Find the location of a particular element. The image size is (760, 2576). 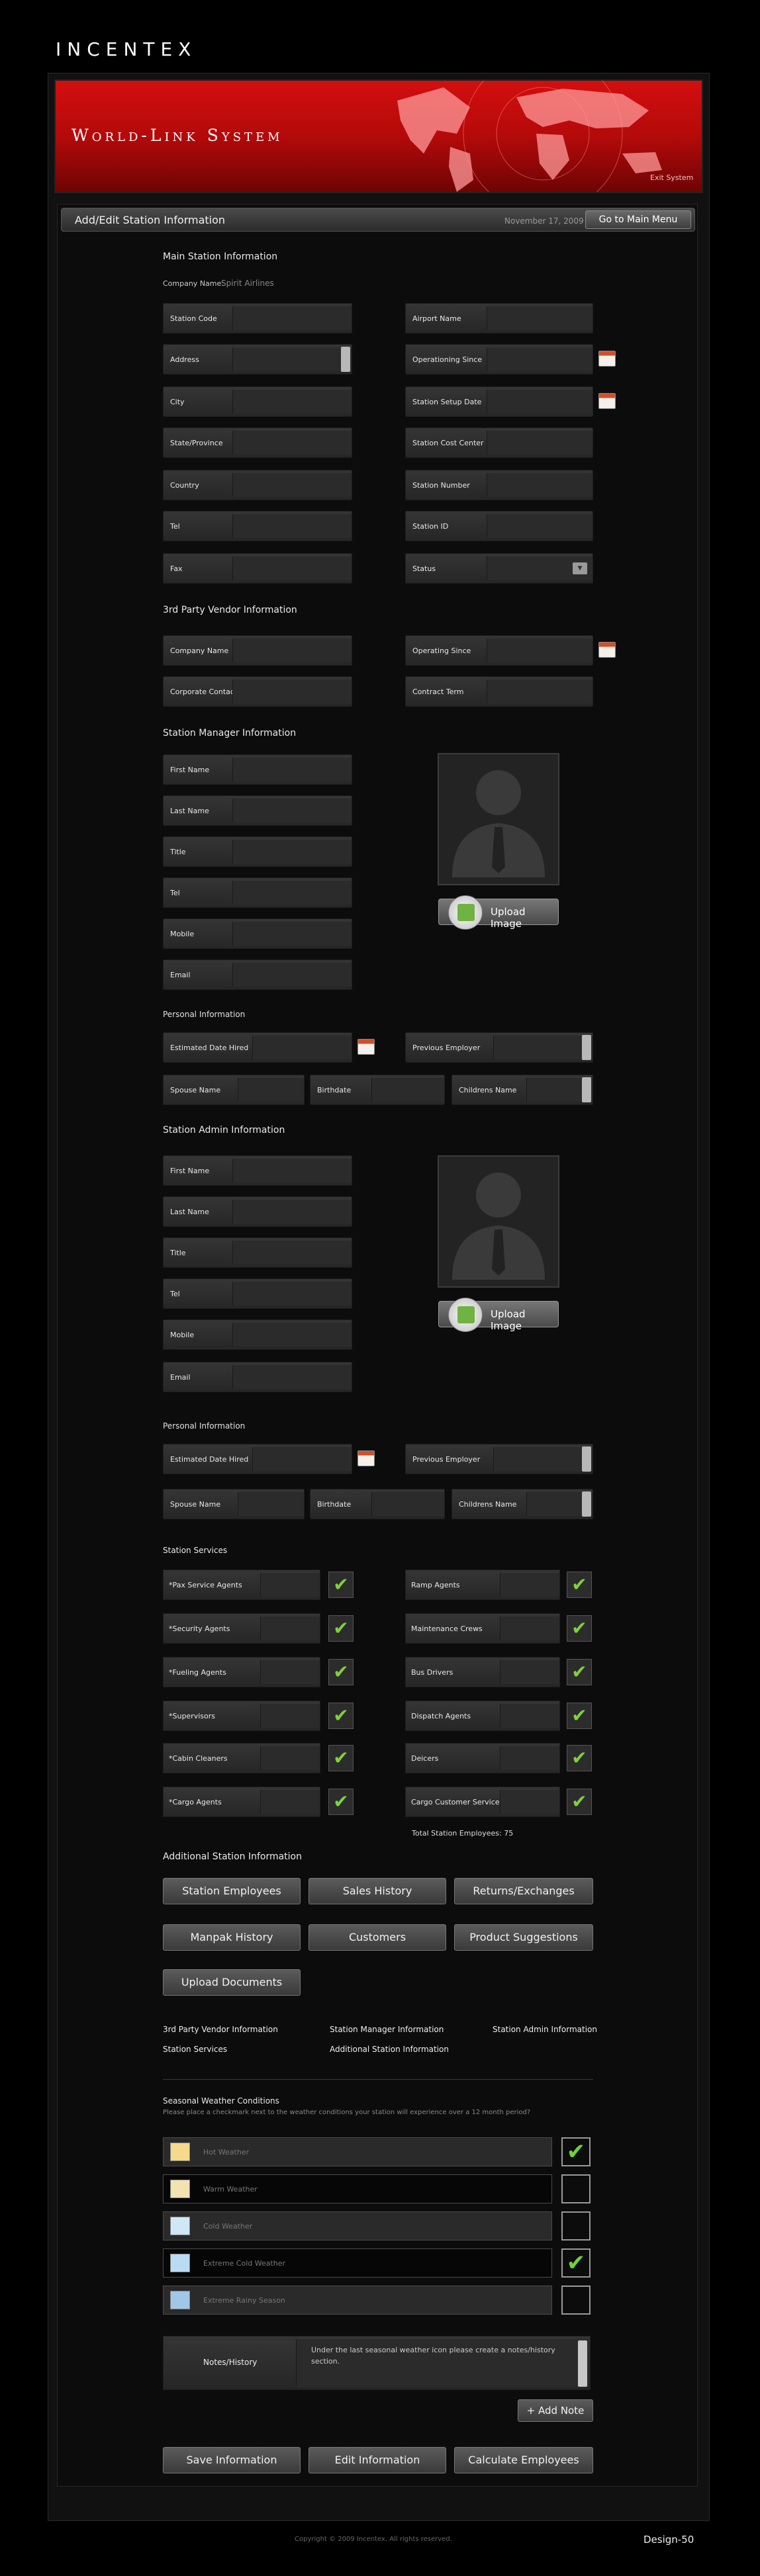

manager-upload-image-button: Upload Image is located at coordinates (498, 912).